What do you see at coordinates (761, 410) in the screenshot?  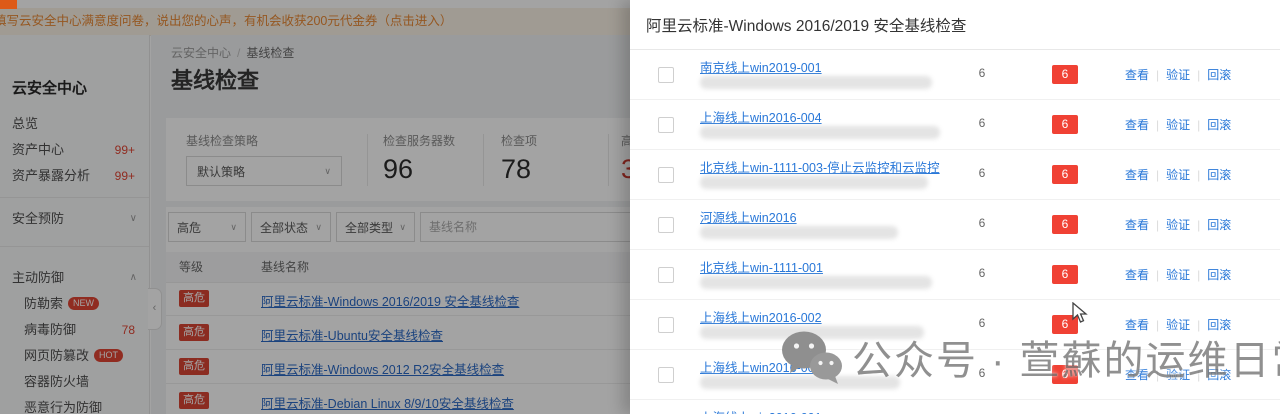 I see `server-link: 上海线上win2016-001` at bounding box center [761, 410].